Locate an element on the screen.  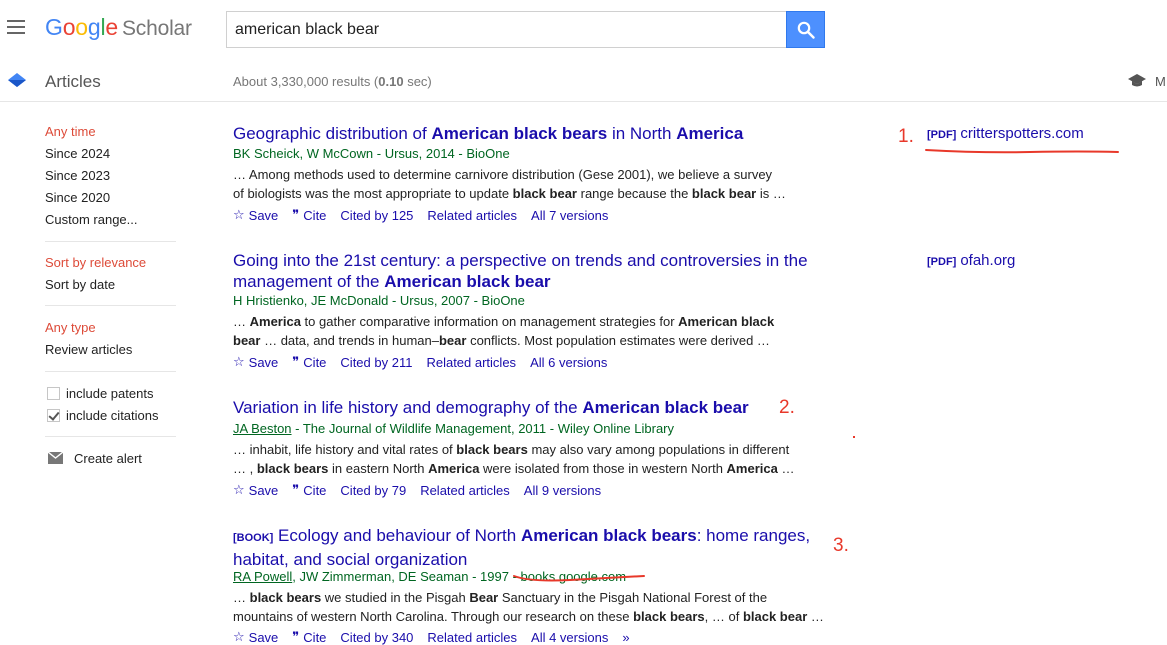
pdf-domain: ofah.org is located at coordinates (988, 260).